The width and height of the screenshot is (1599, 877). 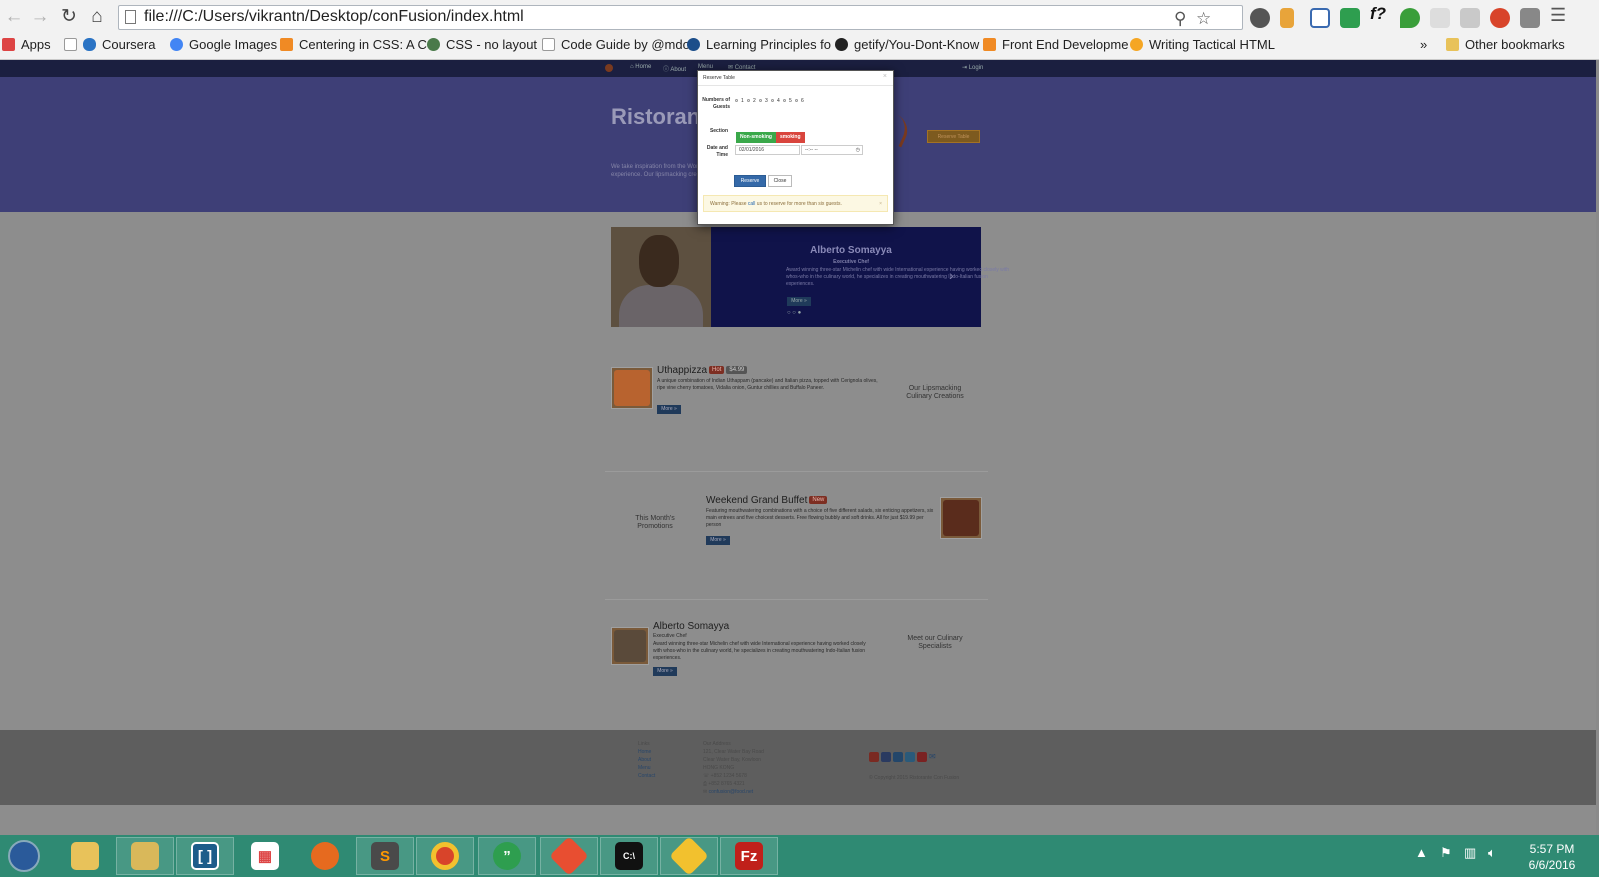 I want to click on menu-icon: ☰, so click(x=1565, y=15).